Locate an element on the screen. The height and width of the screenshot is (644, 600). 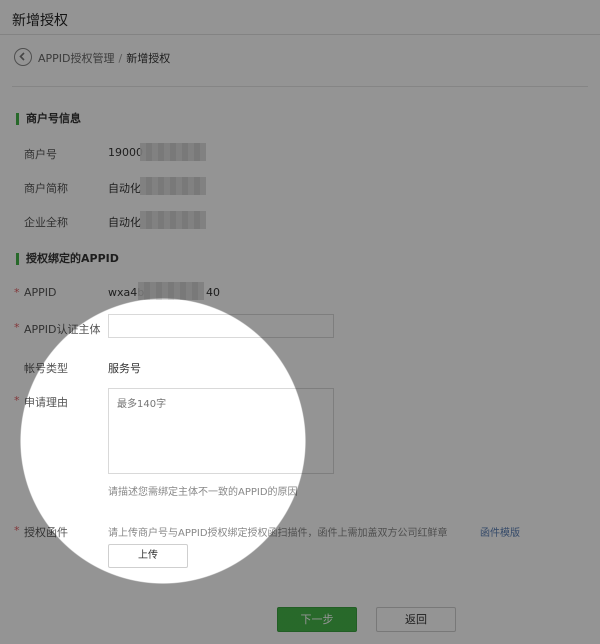
attachment-hint: 请上传商户号与APPID授权绑定授权函扫描件，函件上需加盖双方公司红鲜章 is located at coordinates (278, 533).